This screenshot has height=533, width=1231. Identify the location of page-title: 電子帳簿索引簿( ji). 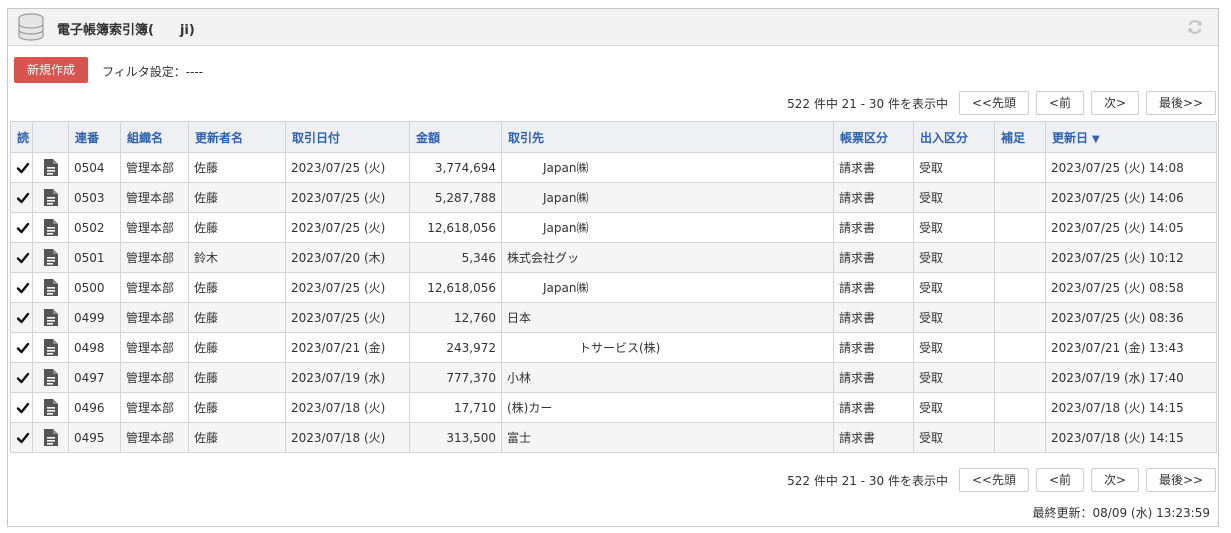
(126, 30).